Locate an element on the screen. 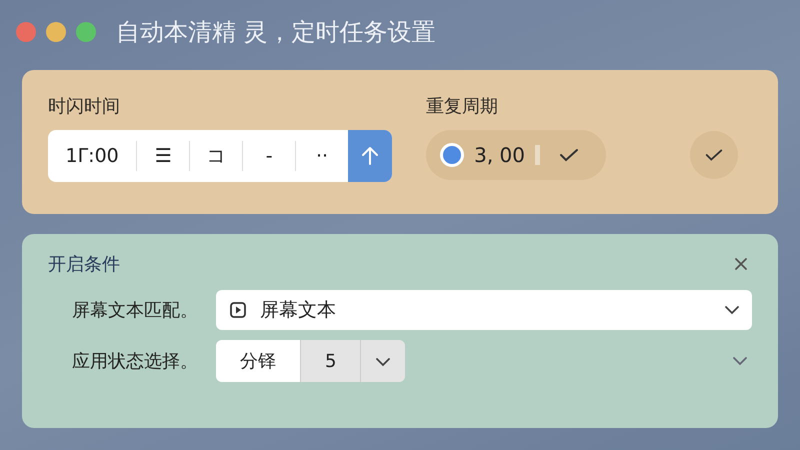  time-segment: - is located at coordinates (269, 156).